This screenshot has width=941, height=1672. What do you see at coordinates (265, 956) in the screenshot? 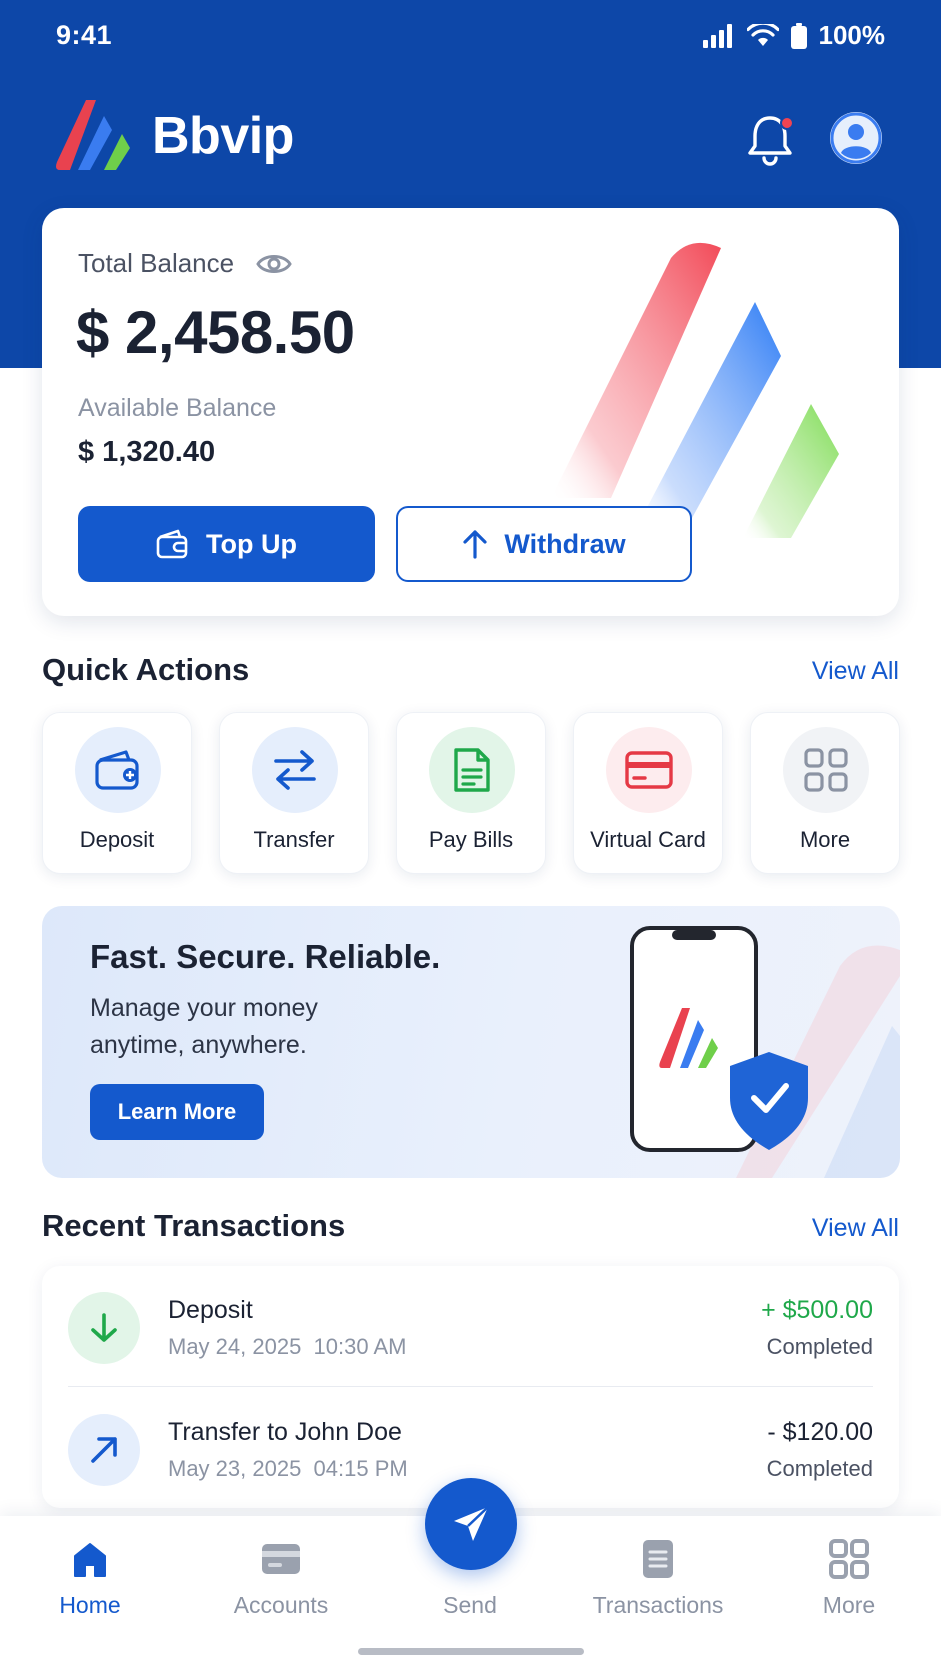
I see `promo-title: Fast. Secure. Reliable.` at bounding box center [265, 956].